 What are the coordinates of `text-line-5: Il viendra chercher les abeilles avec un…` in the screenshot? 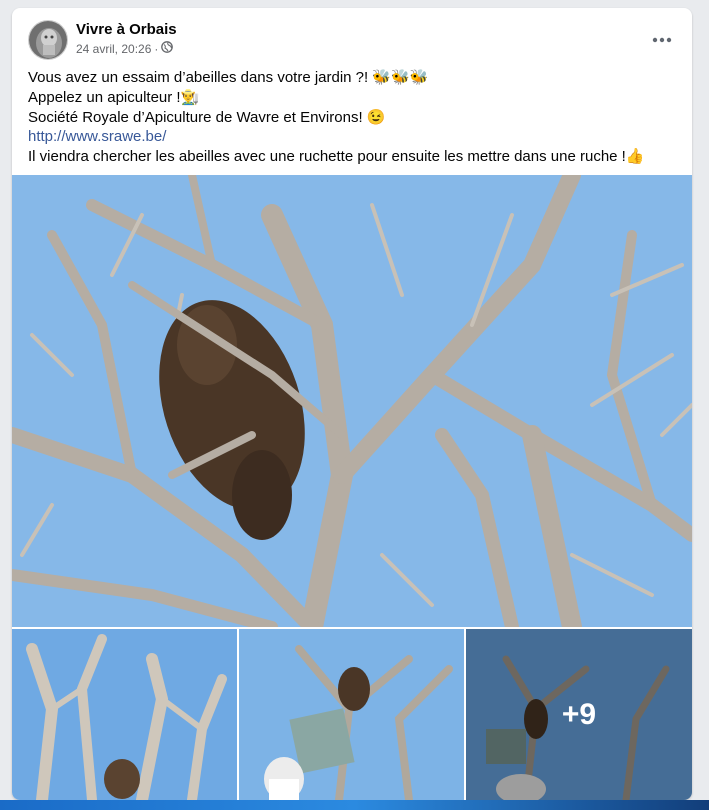 It's located at (327, 156).